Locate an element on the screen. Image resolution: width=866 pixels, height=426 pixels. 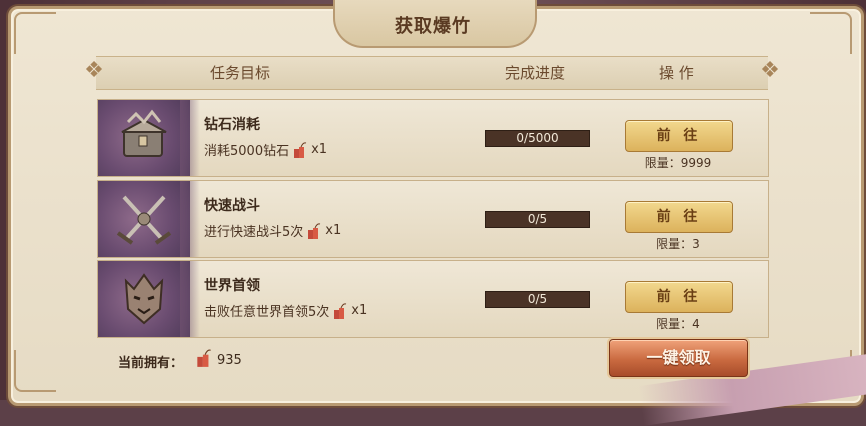
progress-bar: 0/5000 is located at coordinates (537, 138).